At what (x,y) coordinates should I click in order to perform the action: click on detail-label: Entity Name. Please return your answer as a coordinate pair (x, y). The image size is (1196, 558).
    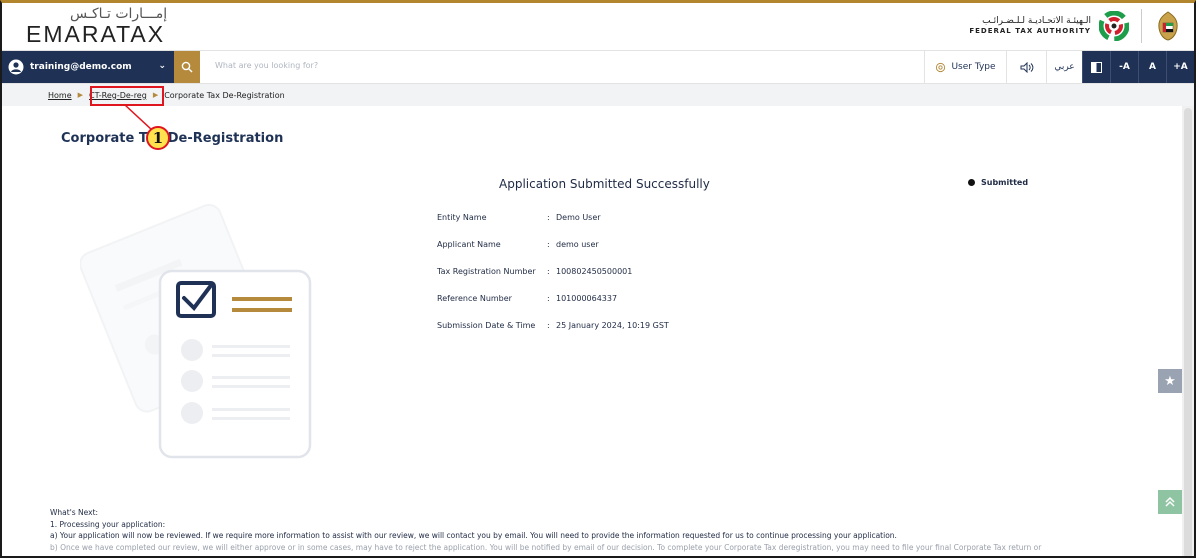
    Looking at the image, I should click on (462, 217).